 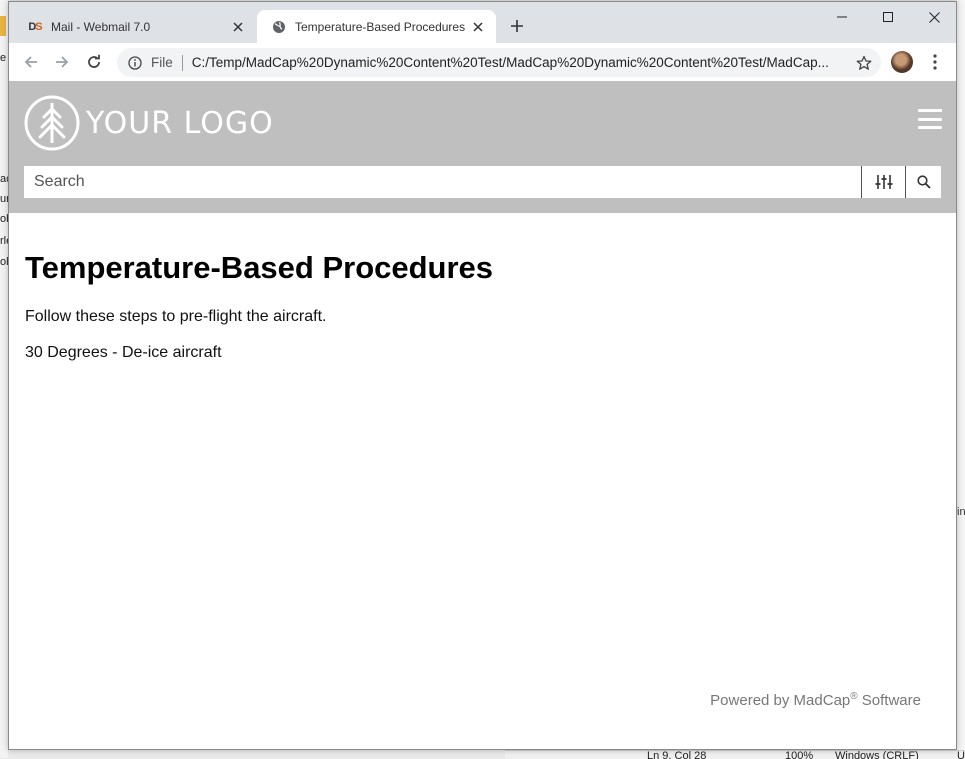 What do you see at coordinates (380, 26) in the screenshot?
I see `tab-title: Temperature-Based Procedures` at bounding box center [380, 26].